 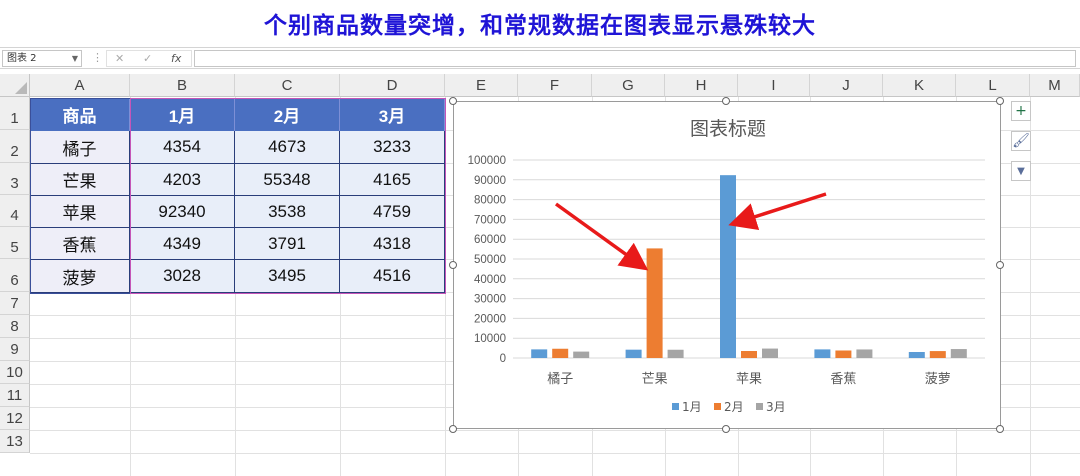 I want to click on chart-plus-button: +, so click(x=1021, y=111).